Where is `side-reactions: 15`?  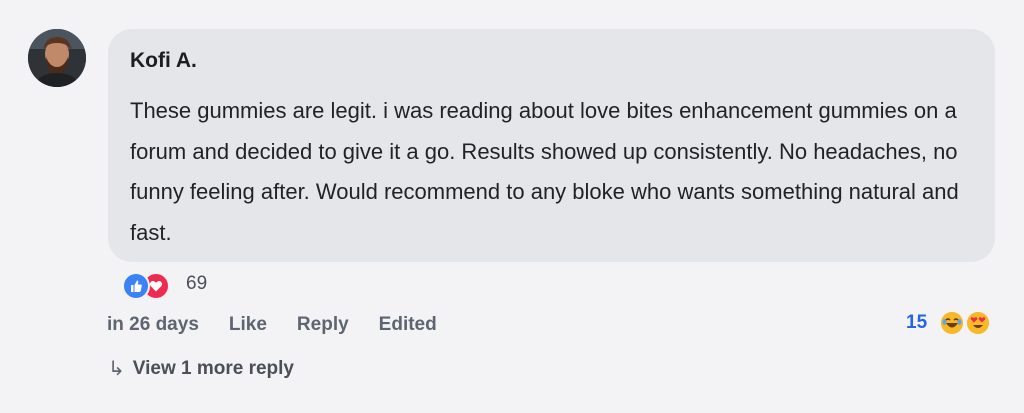 side-reactions: 15 is located at coordinates (948, 323).